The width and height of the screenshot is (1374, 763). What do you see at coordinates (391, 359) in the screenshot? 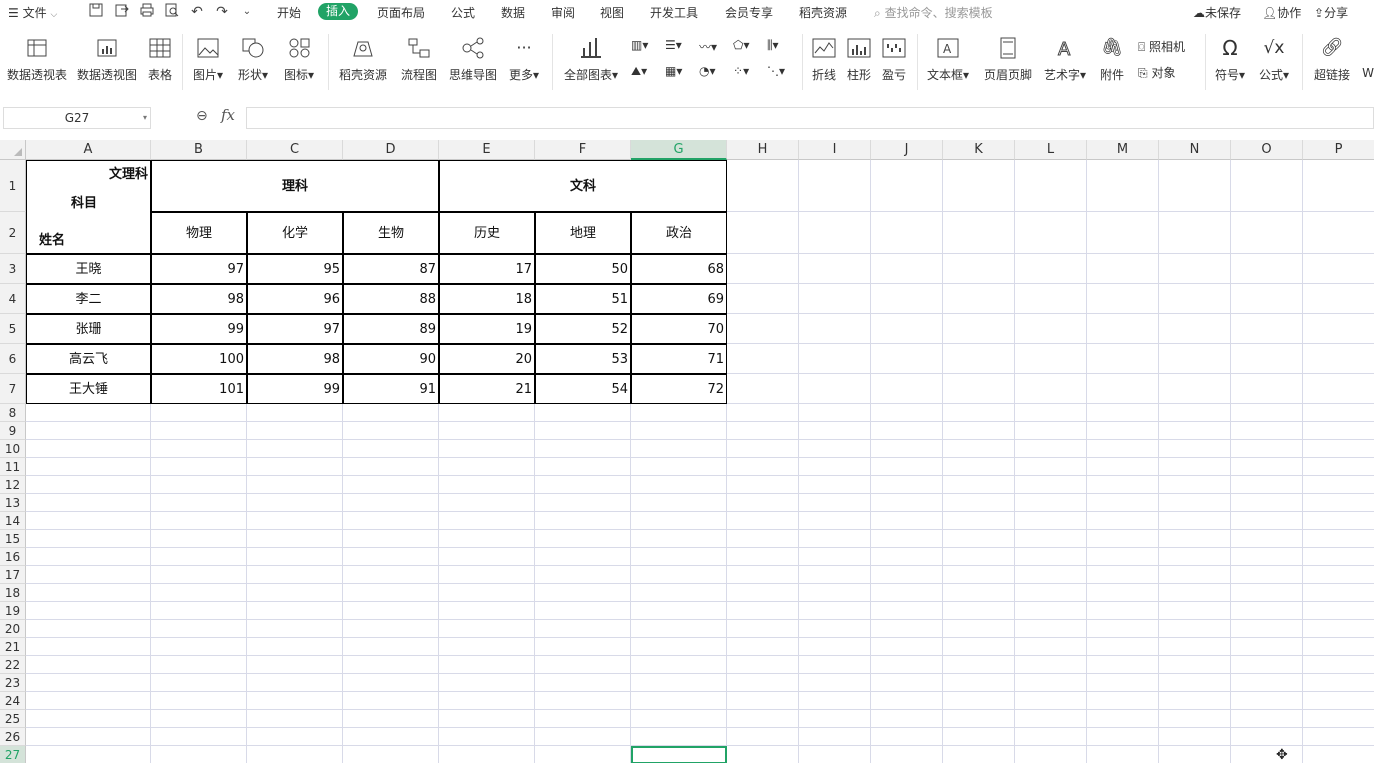
I see `score-cell: 90` at bounding box center [391, 359].